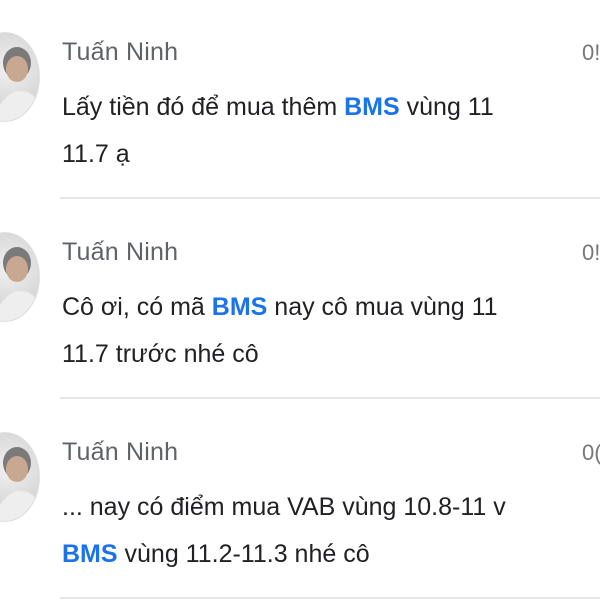 The height and width of the screenshot is (600, 600). What do you see at coordinates (446, 107) in the screenshot?
I see `message-text-segment: vùng 11` at bounding box center [446, 107].